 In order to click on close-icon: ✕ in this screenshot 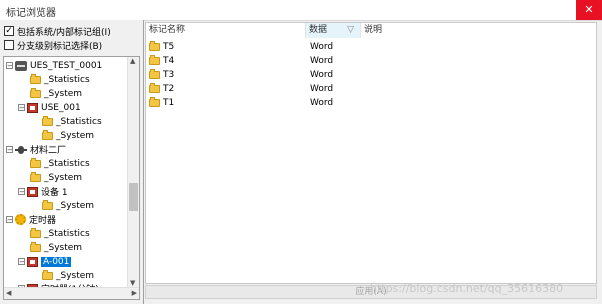, I will do `click(589, 9)`.